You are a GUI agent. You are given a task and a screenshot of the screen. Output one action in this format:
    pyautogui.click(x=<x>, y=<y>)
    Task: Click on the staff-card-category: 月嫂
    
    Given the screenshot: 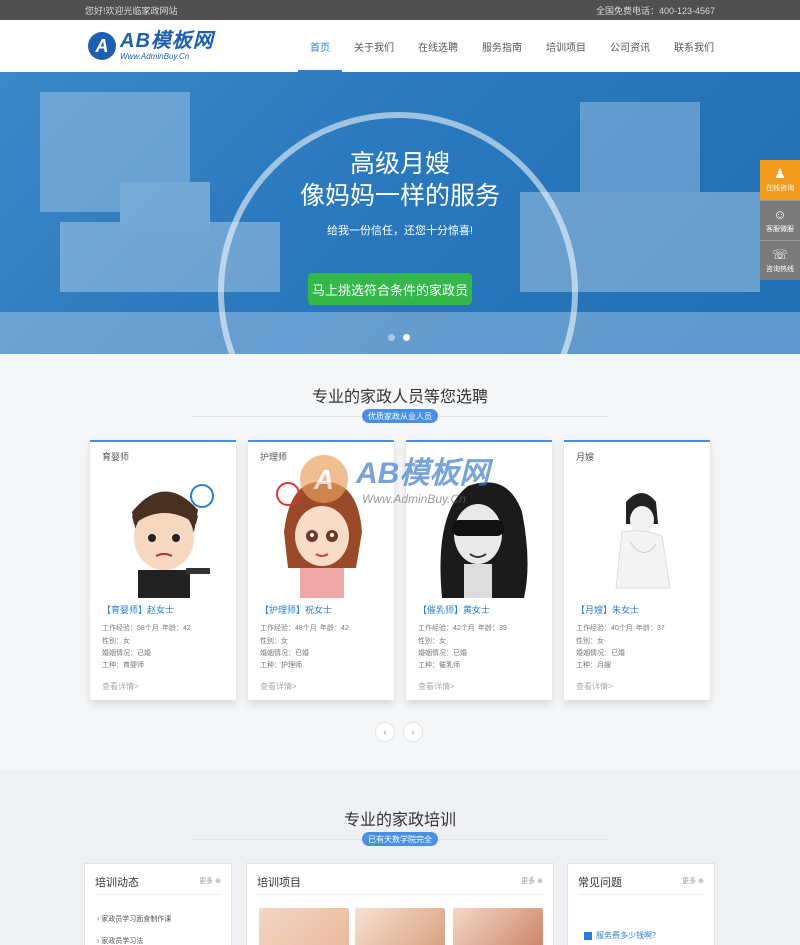 What is the action you would take?
    pyautogui.click(x=585, y=457)
    